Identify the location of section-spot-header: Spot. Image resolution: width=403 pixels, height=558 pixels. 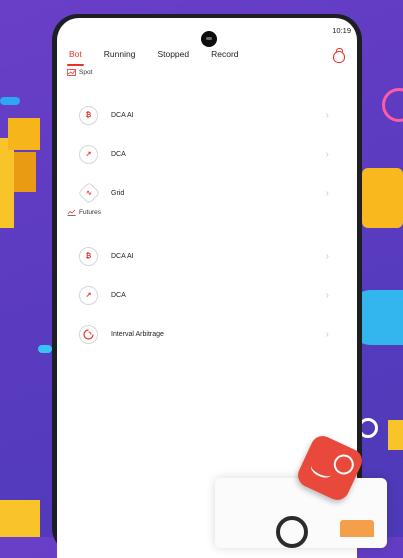
(79, 72).